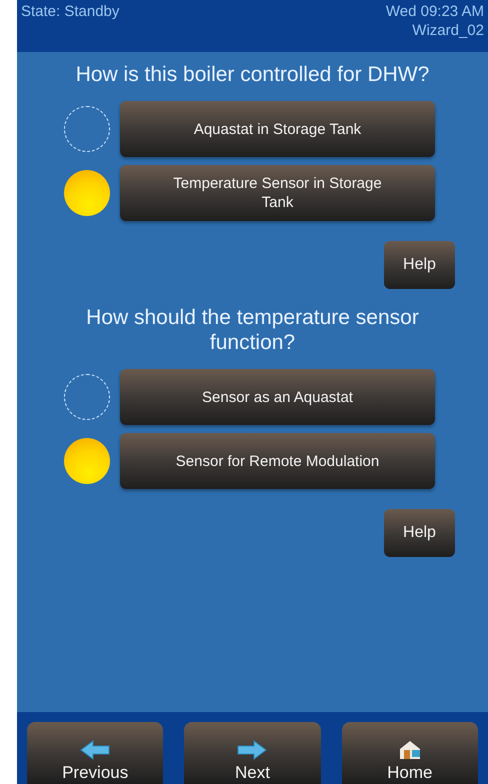  I want to click on question-text: How should the temperature sensor function?, so click(252, 330).